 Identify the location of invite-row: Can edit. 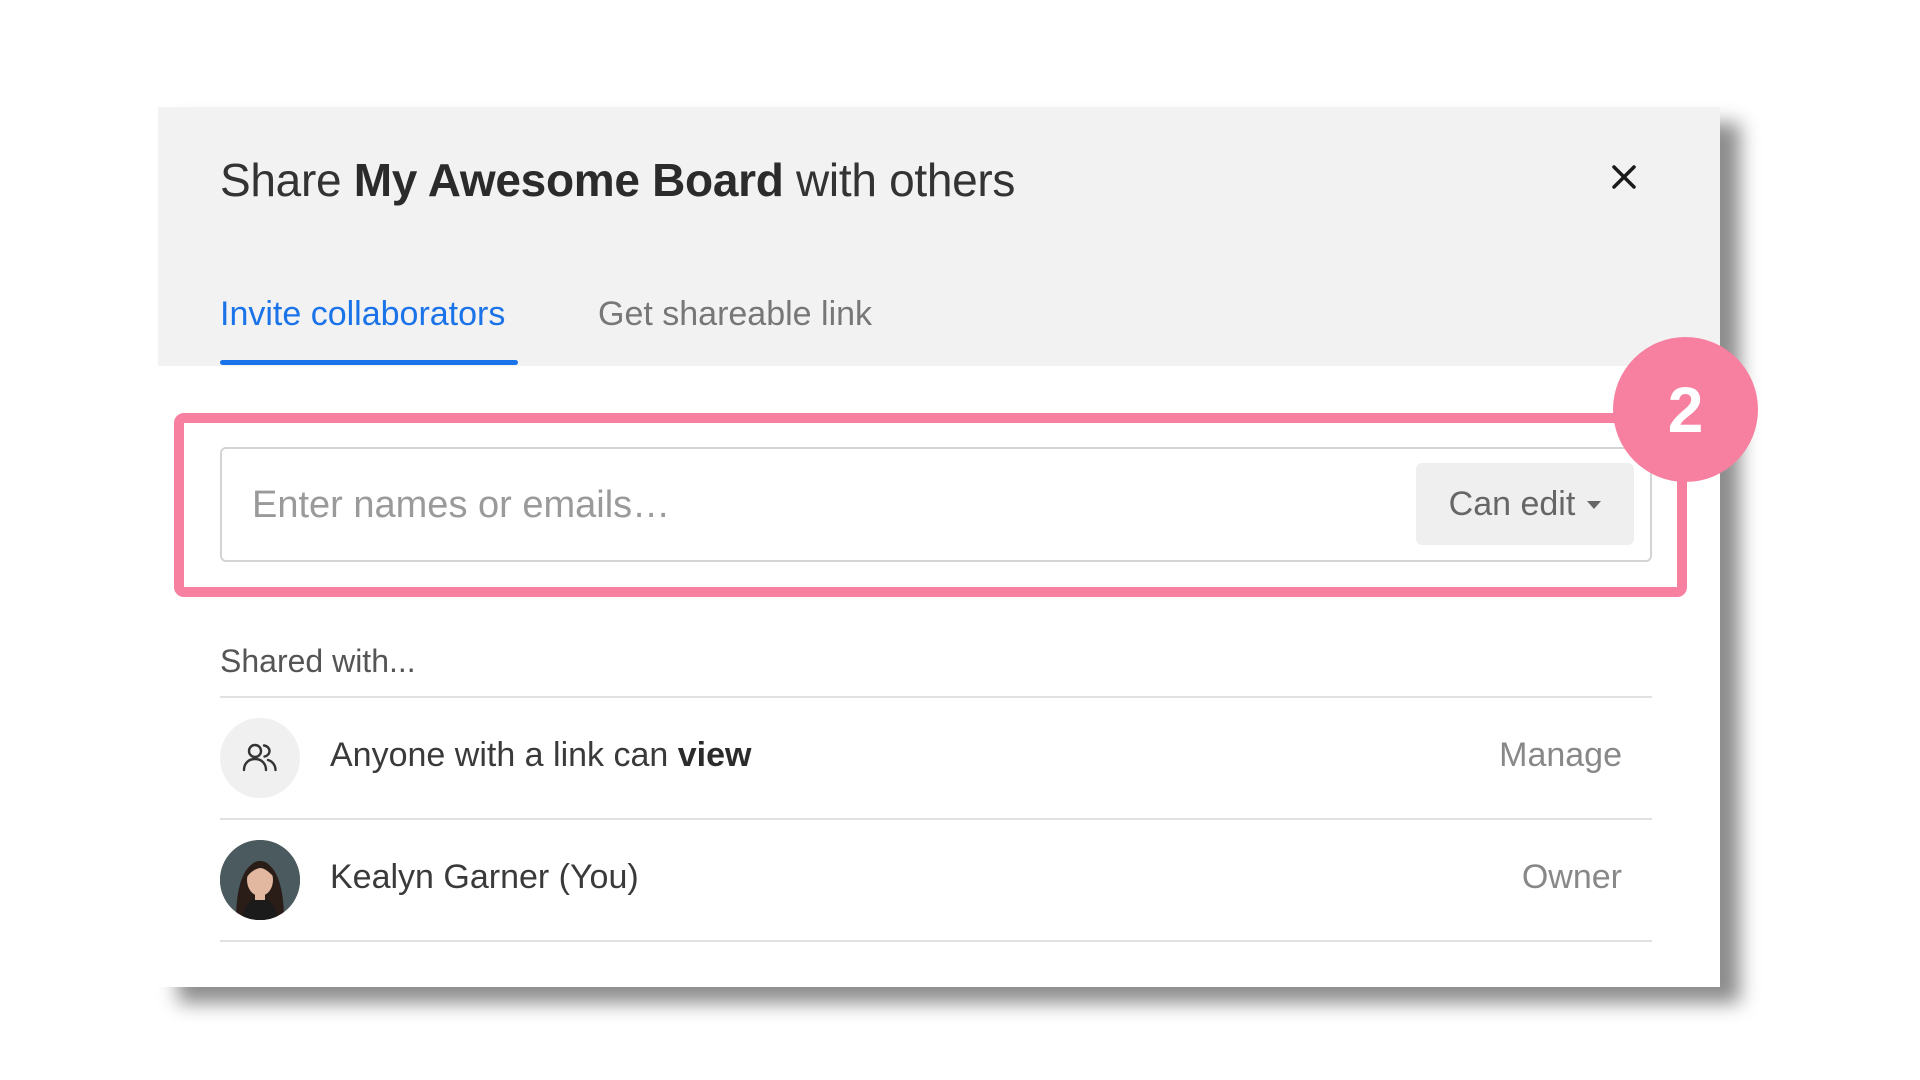
(936, 504).